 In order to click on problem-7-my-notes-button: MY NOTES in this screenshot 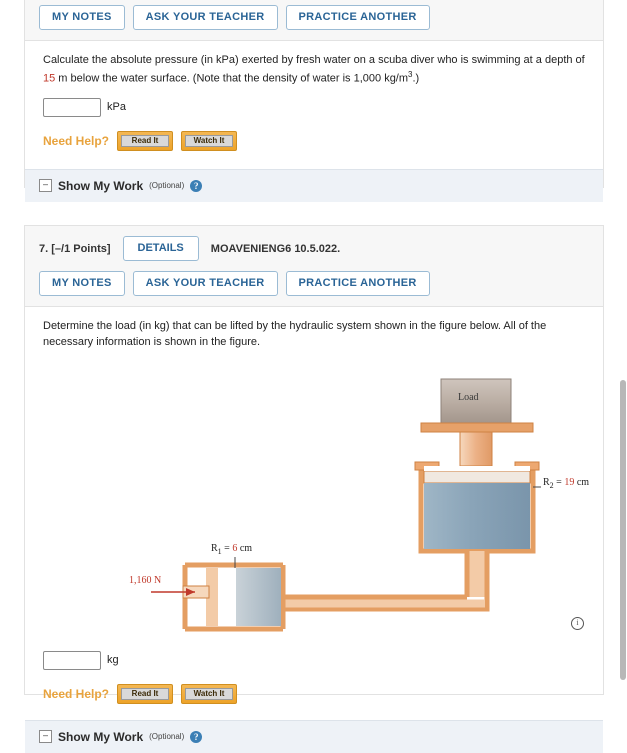, I will do `click(82, 283)`.